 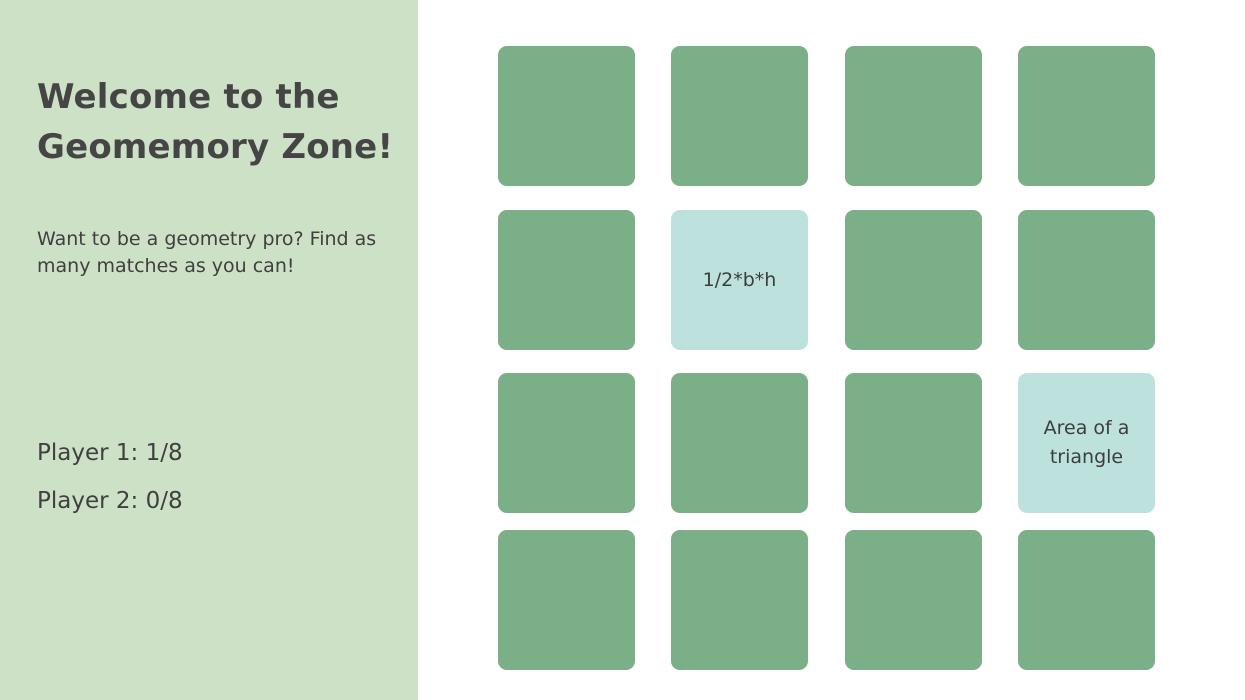 I want to click on card-12: Area of a triangle, so click(x=1086, y=443).